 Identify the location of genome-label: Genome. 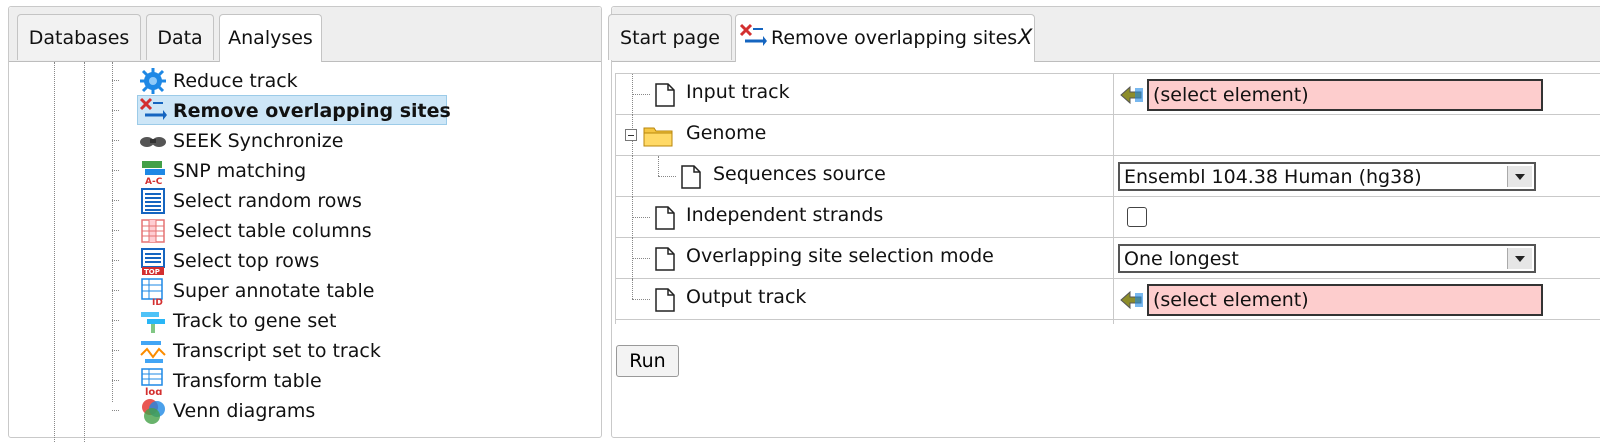
(726, 133).